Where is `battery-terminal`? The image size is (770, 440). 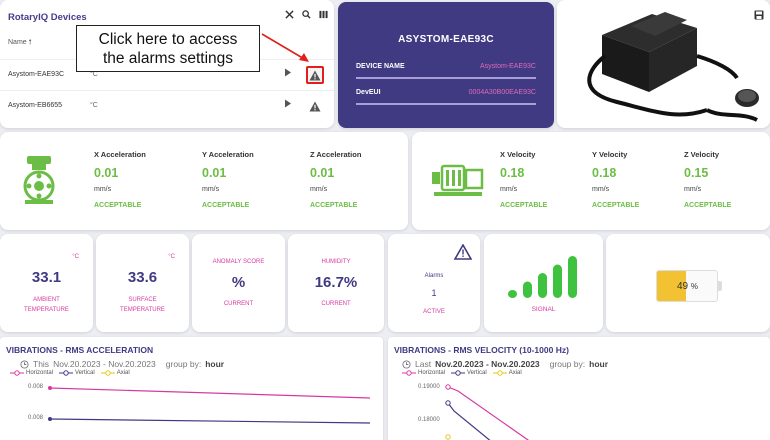
battery-terminal is located at coordinates (720, 286).